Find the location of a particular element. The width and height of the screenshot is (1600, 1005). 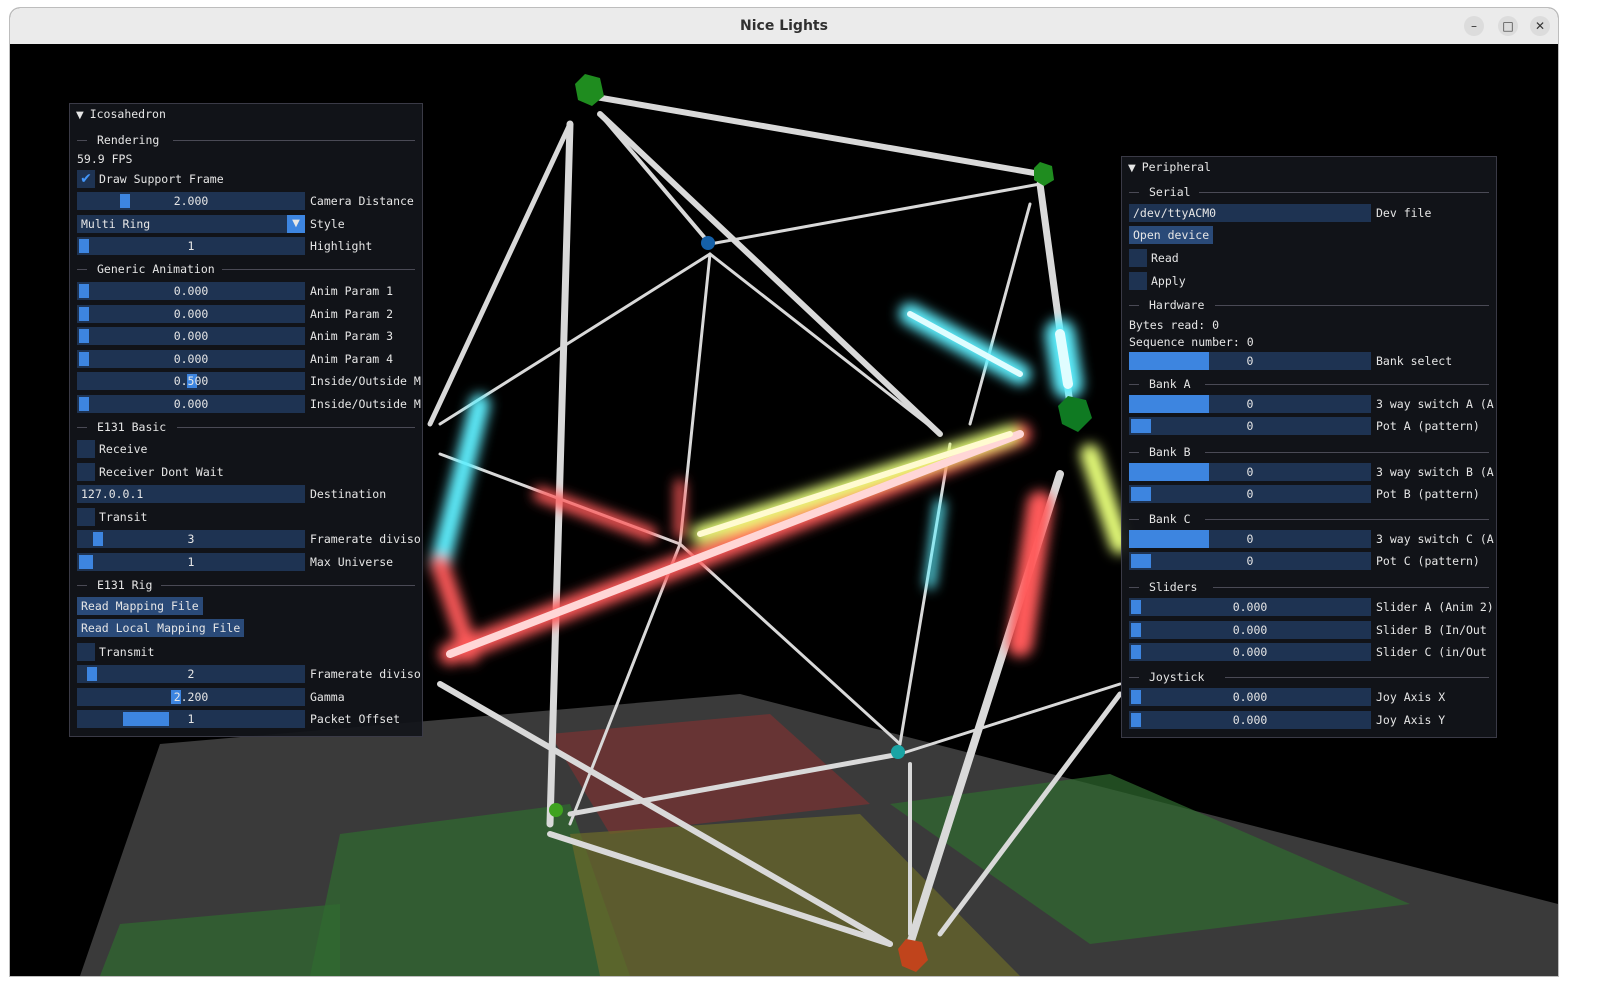

bank-a-switch-bar: 0 is located at coordinates (1250, 404).